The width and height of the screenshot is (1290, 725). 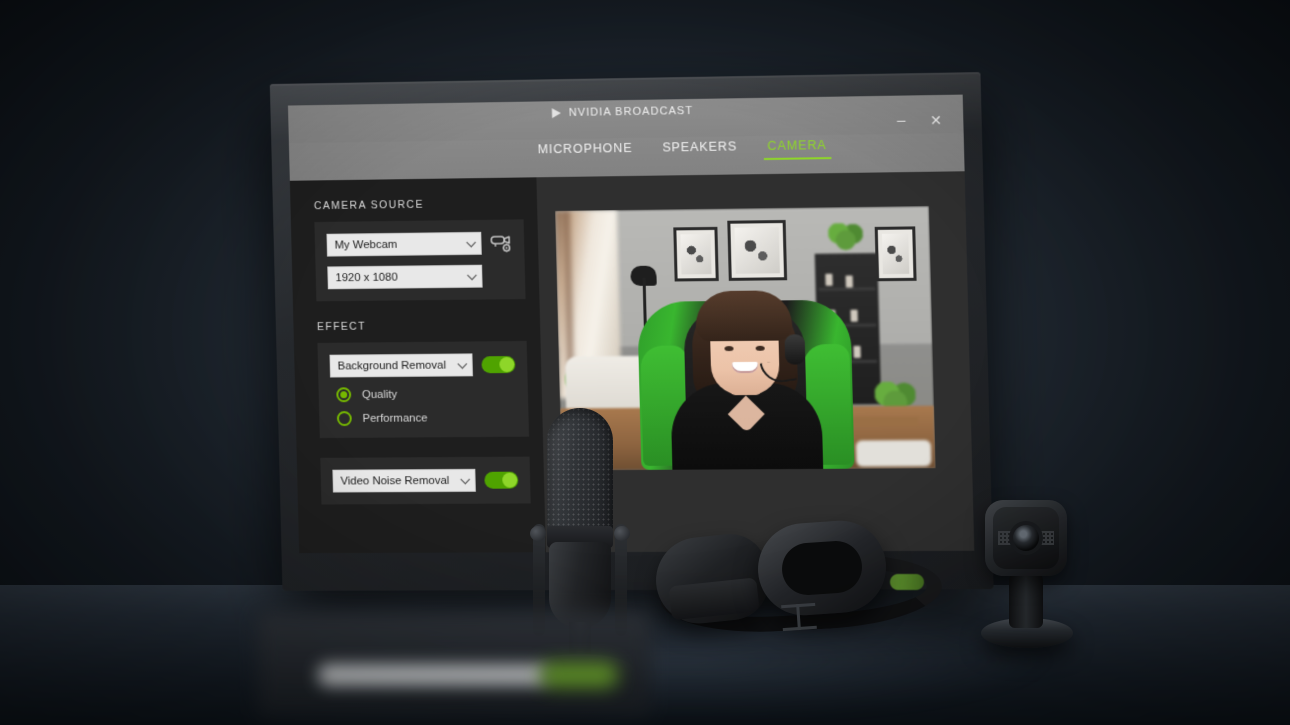 What do you see at coordinates (341, 327) in the screenshot?
I see `effect-label: EFFECT` at bounding box center [341, 327].